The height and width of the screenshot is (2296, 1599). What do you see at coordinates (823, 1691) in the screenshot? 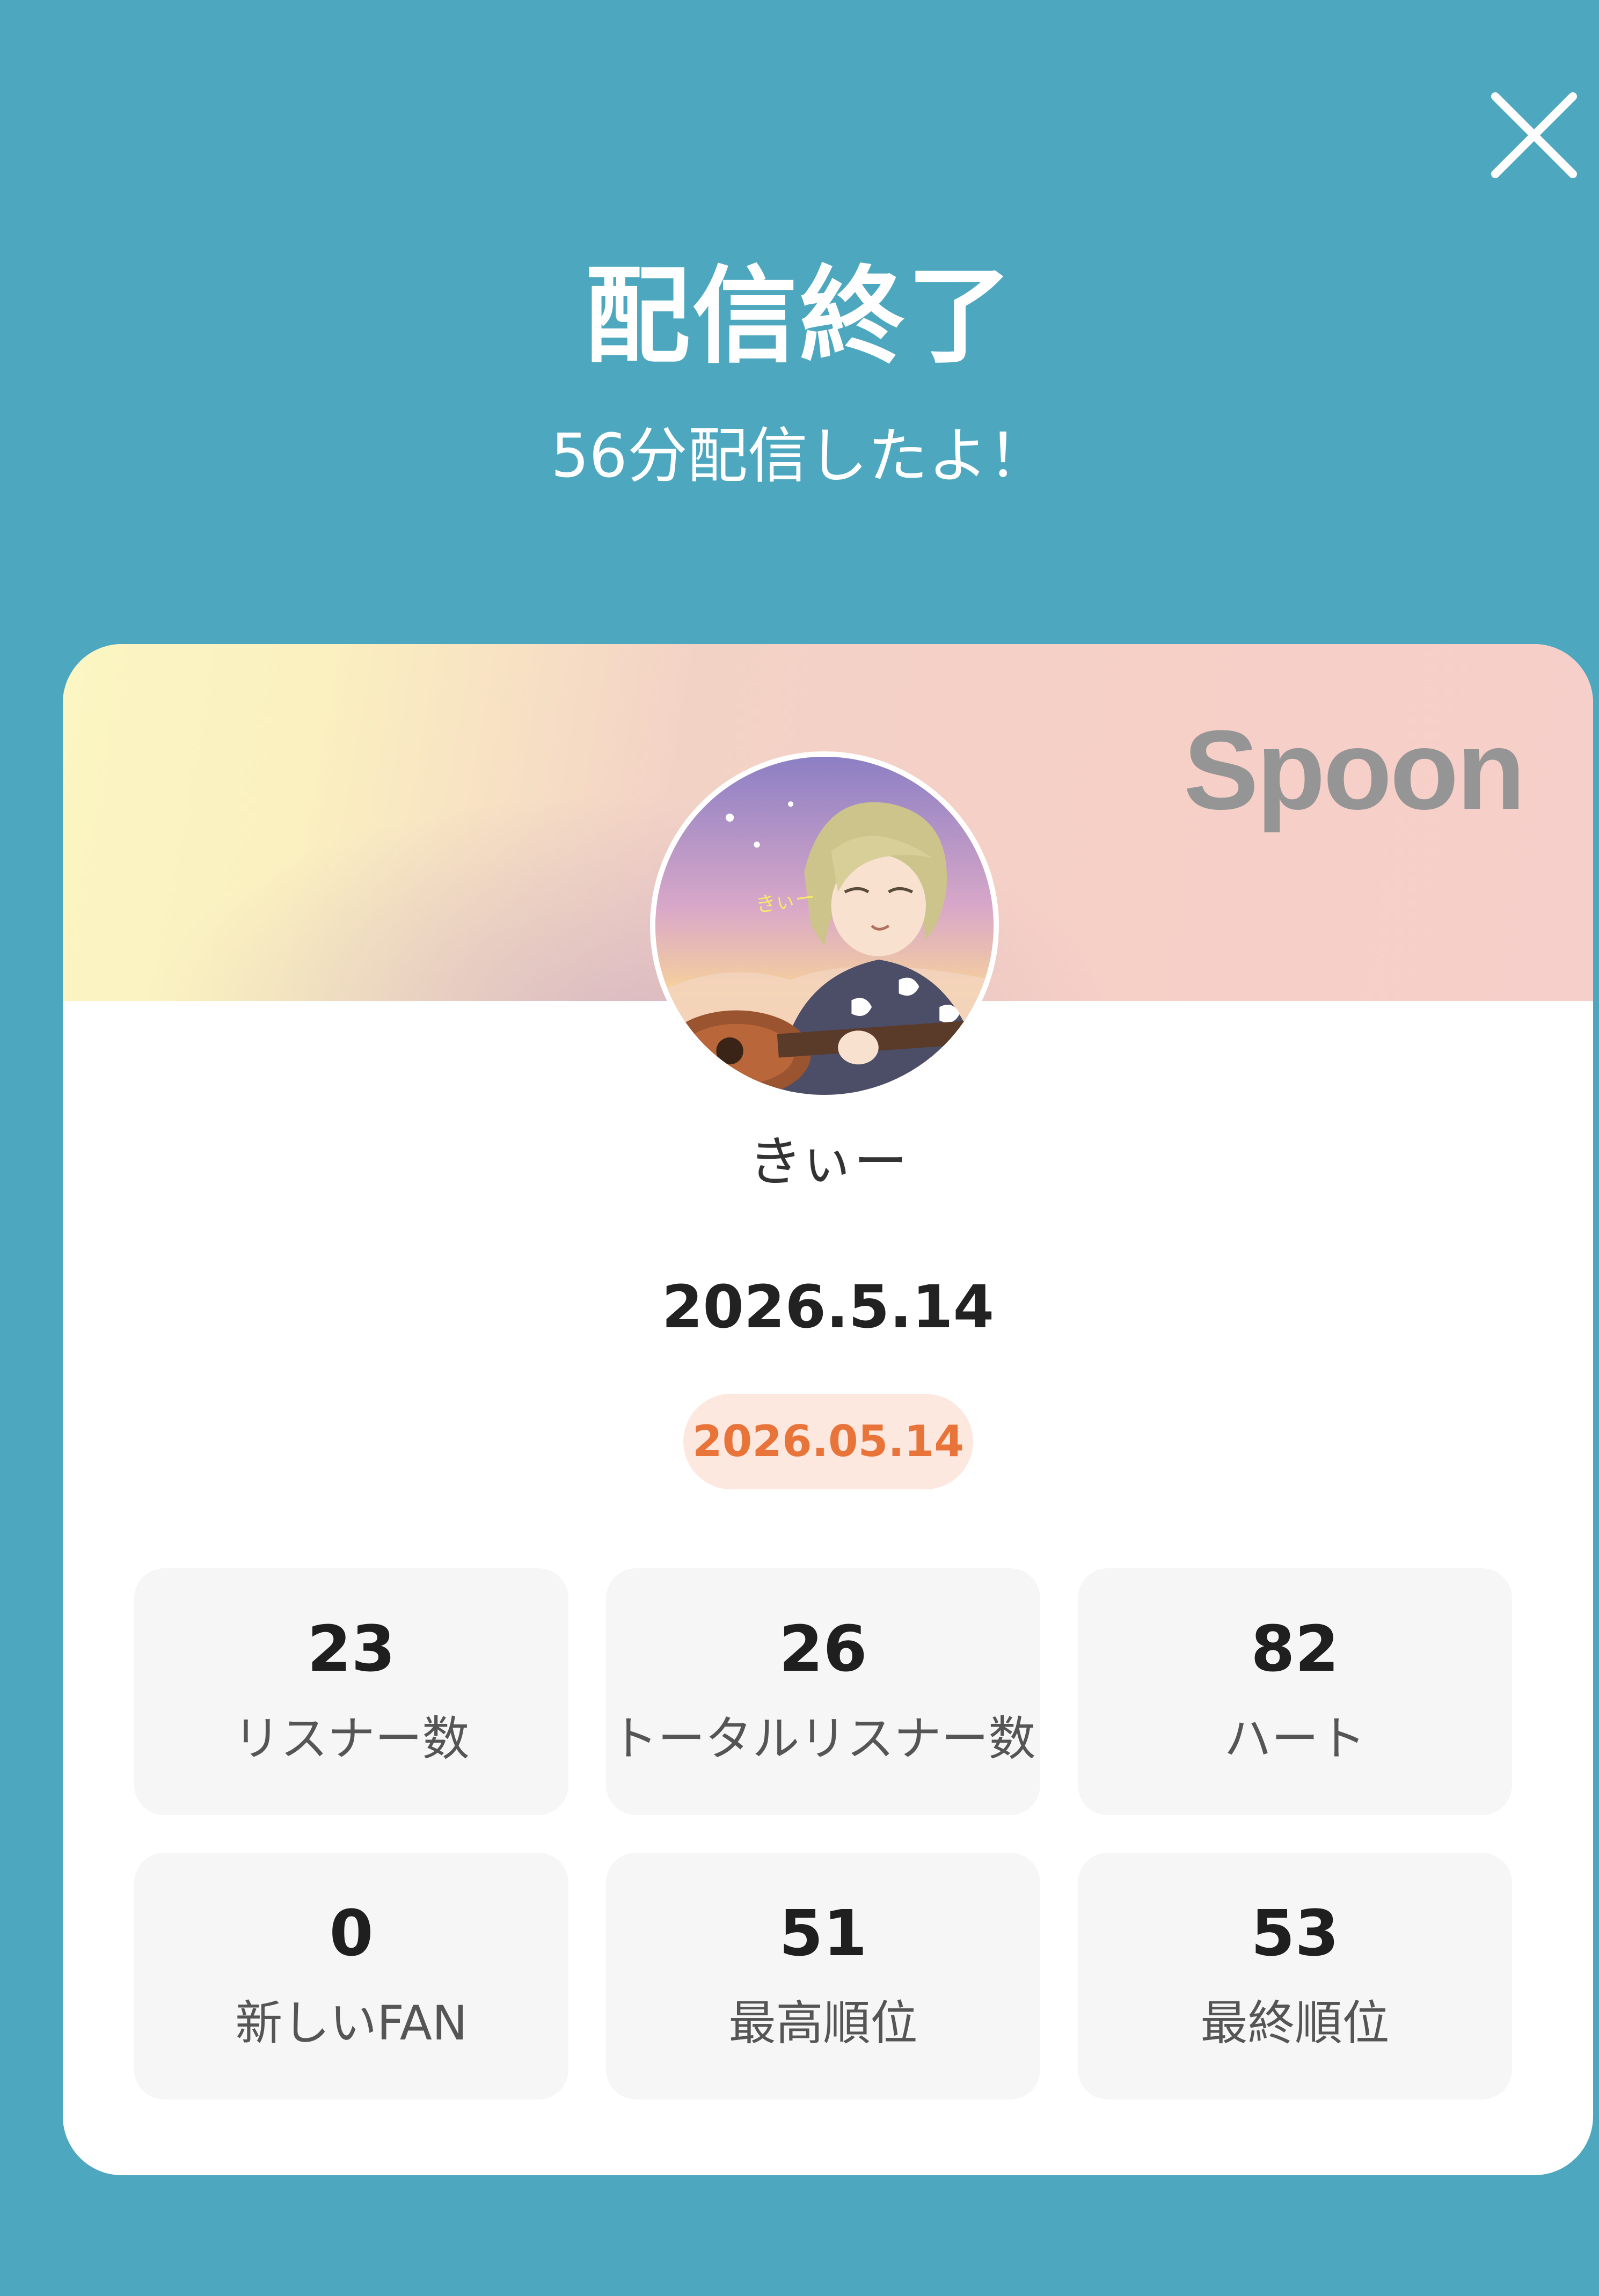
I see `stat-total-listeners: 26 トータルリスナー数` at bounding box center [823, 1691].